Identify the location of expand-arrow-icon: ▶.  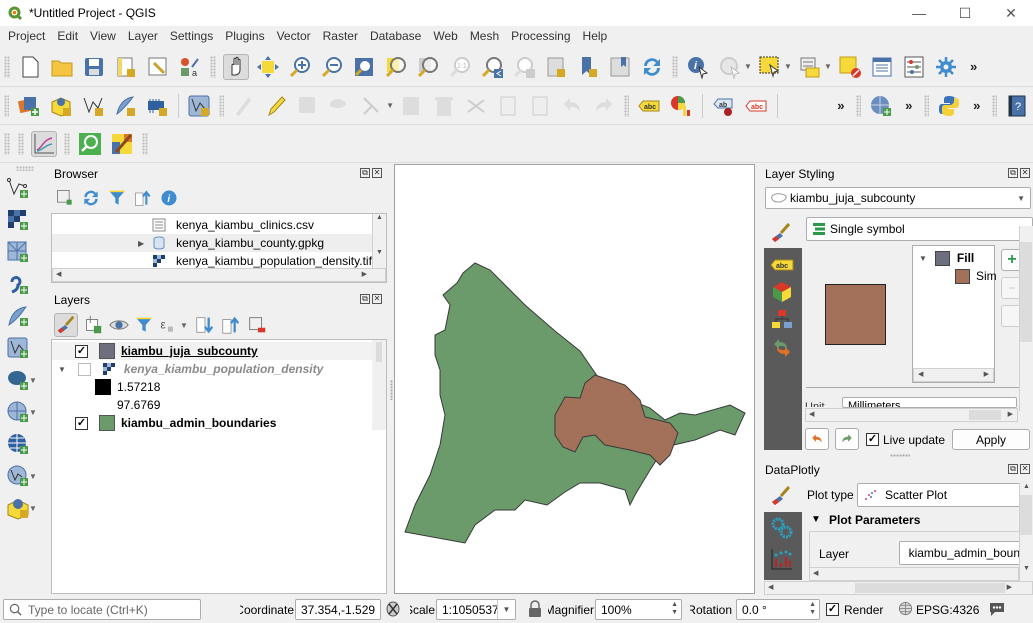
(141, 243).